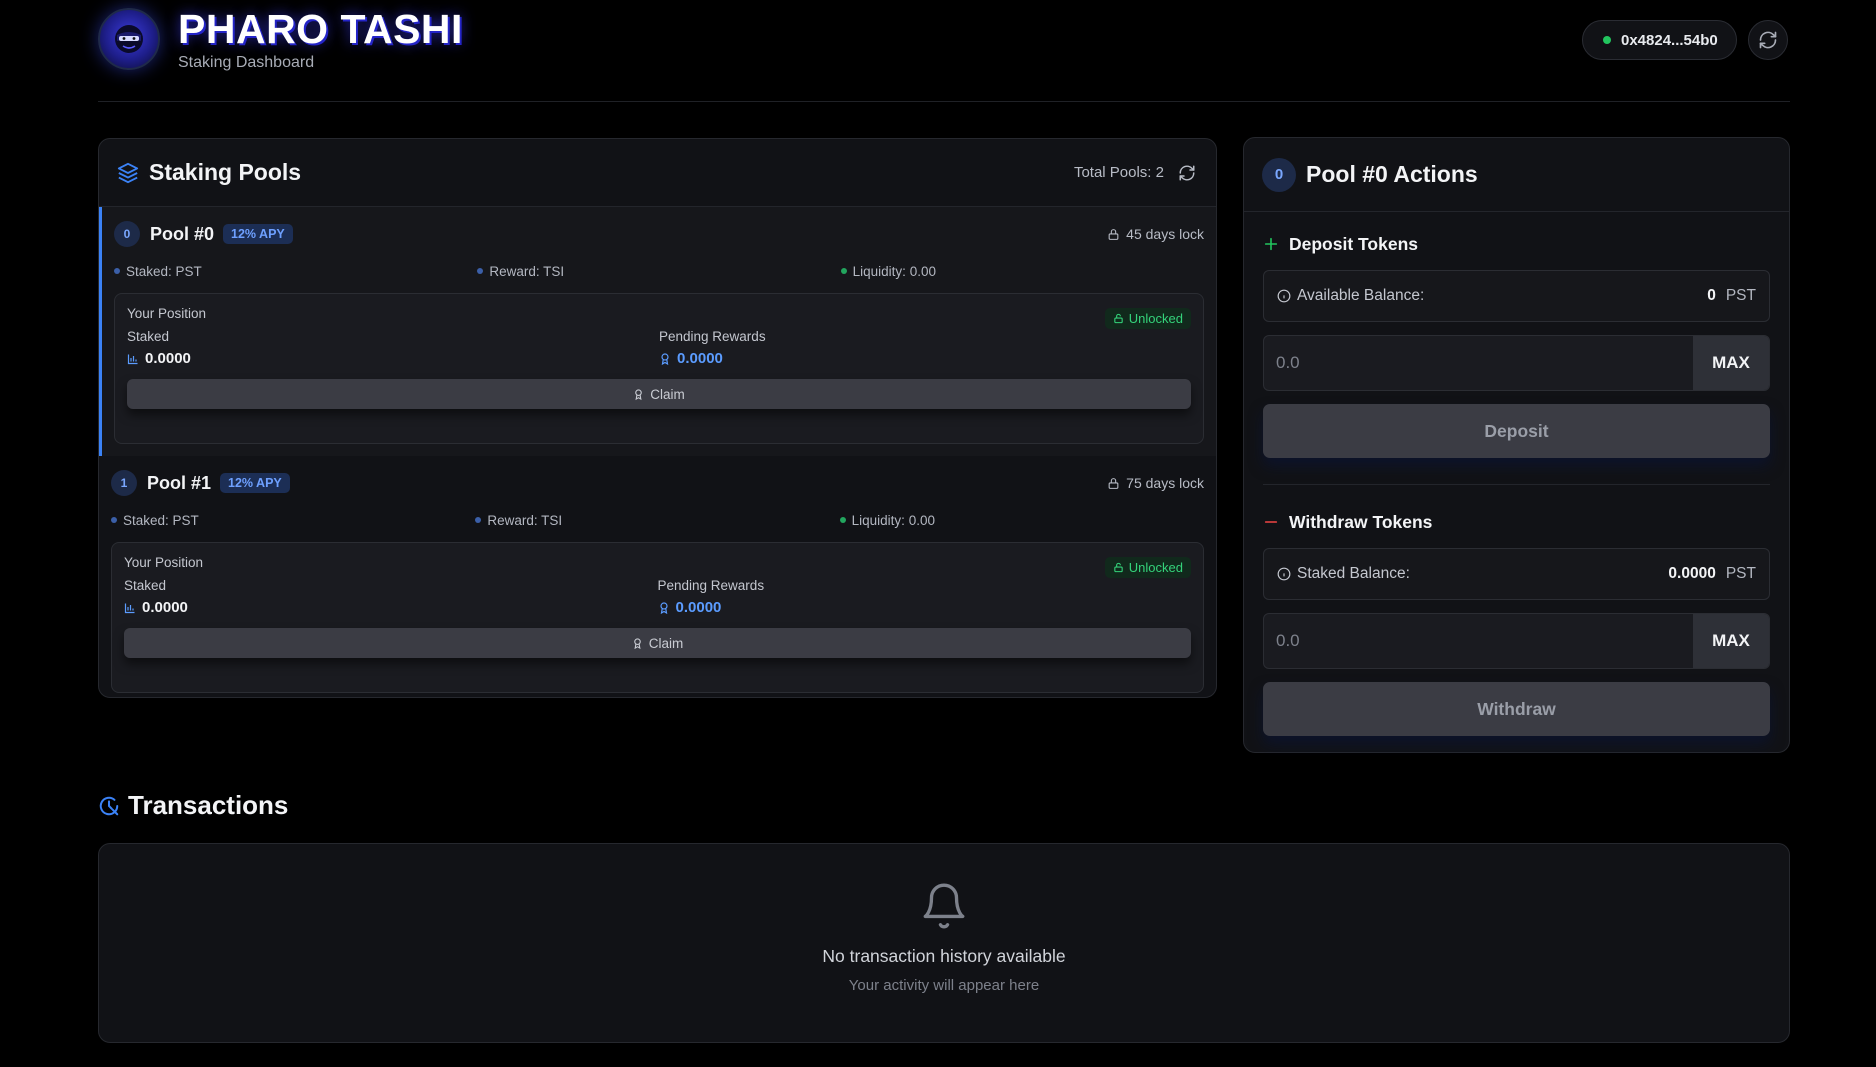  I want to click on staking-pools-title: Staking Pools, so click(225, 172).